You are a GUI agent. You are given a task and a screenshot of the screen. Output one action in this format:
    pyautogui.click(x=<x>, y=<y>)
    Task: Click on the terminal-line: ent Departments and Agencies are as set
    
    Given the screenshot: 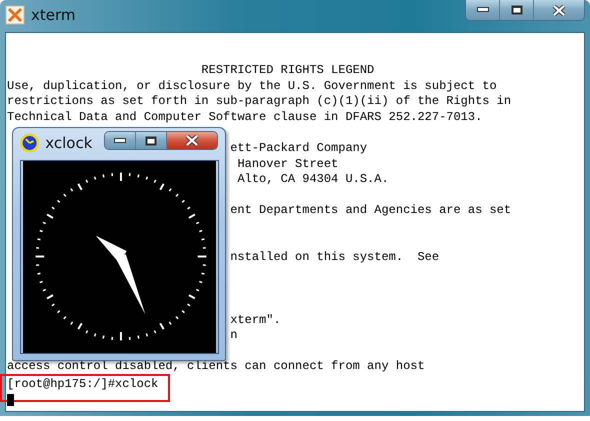 What is the action you would take?
    pyautogui.click(x=371, y=210)
    